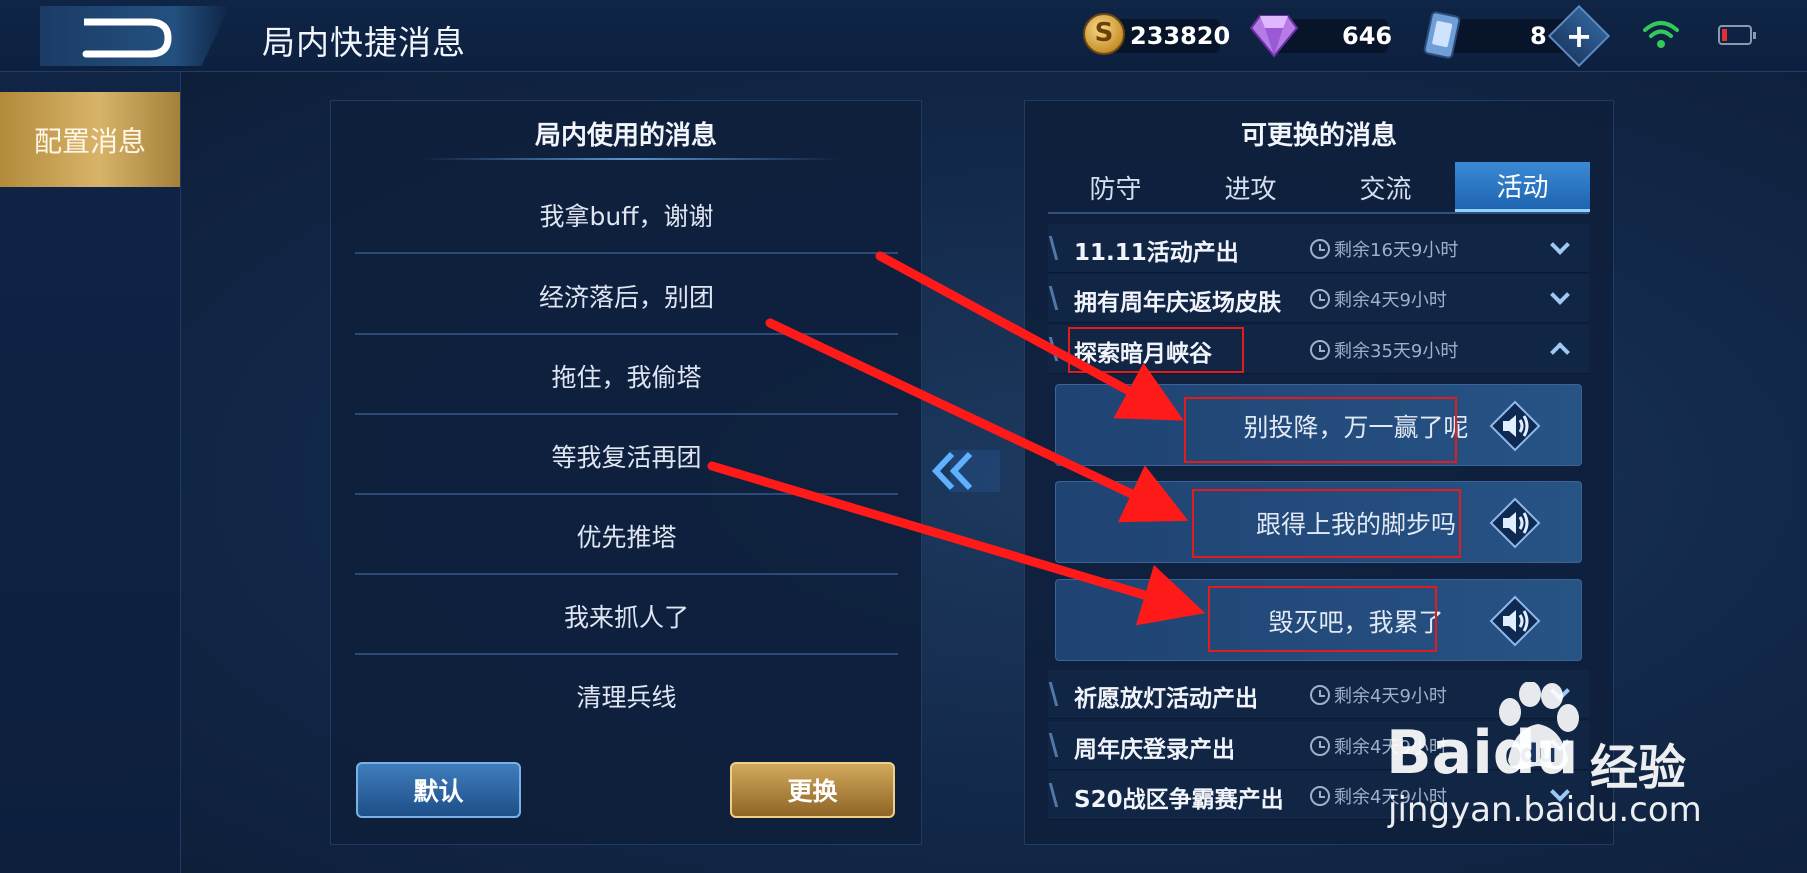 The width and height of the screenshot is (1807, 873). Describe the element at coordinates (1638, 768) in the screenshot. I see `watermark-jingyan: 经验` at that location.